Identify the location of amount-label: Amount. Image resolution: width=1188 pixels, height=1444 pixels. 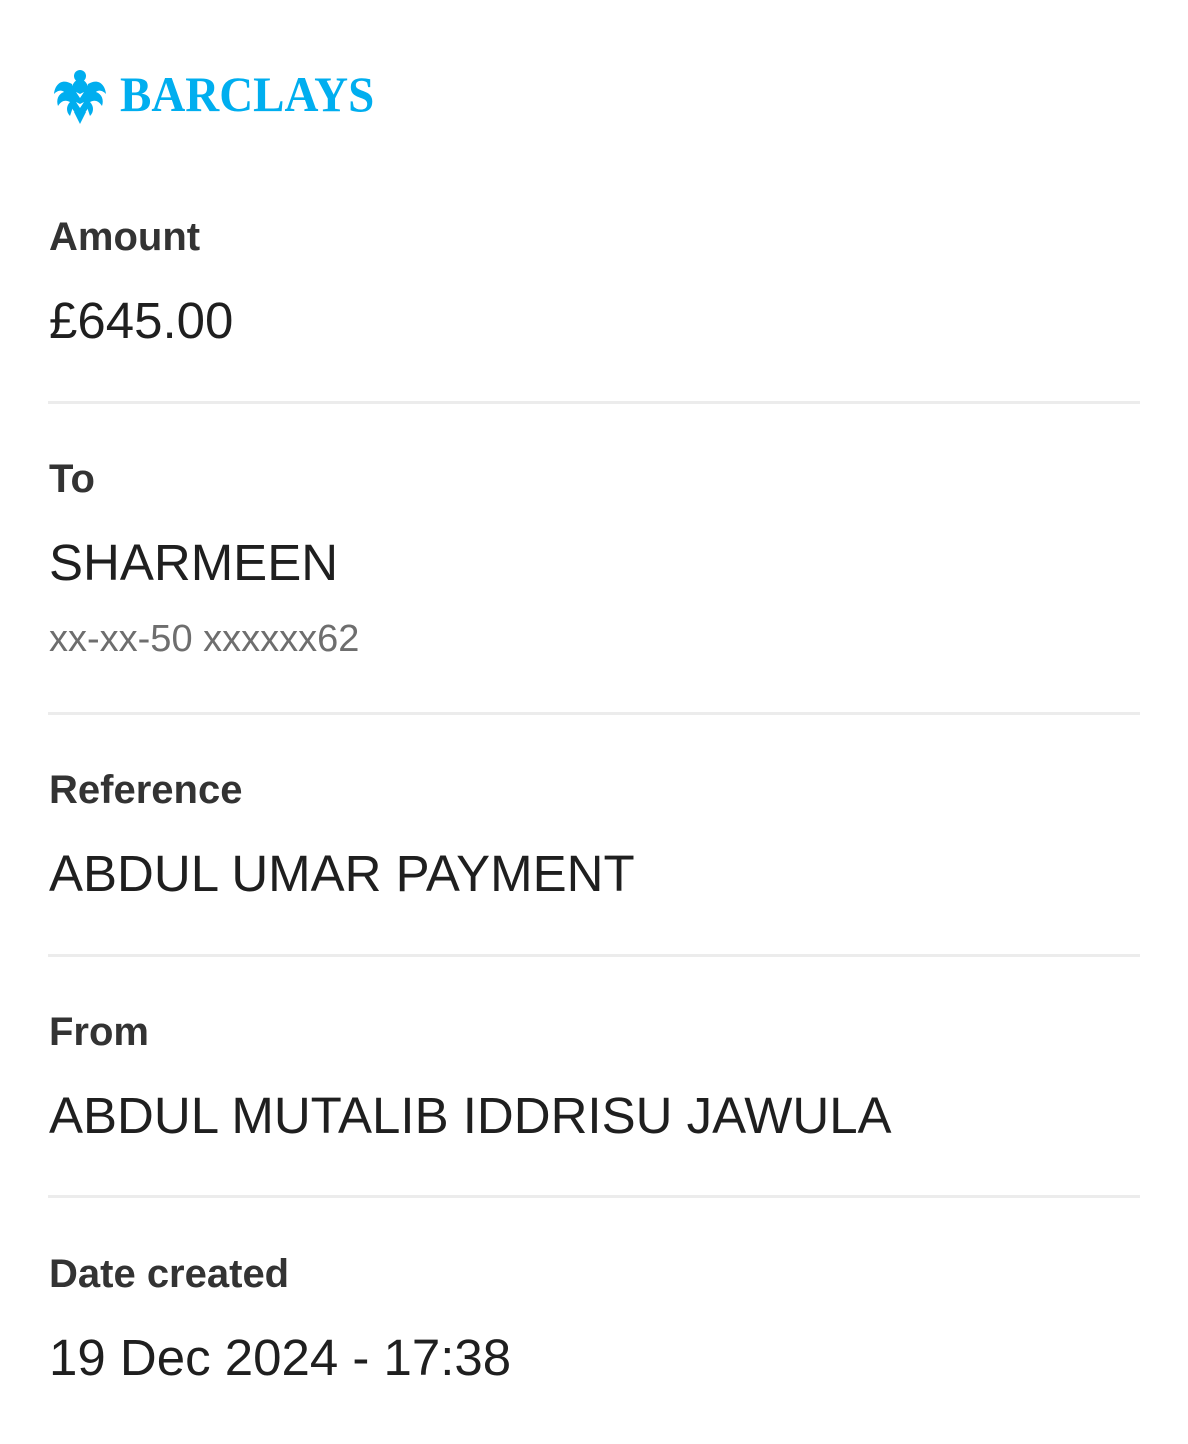
(125, 237).